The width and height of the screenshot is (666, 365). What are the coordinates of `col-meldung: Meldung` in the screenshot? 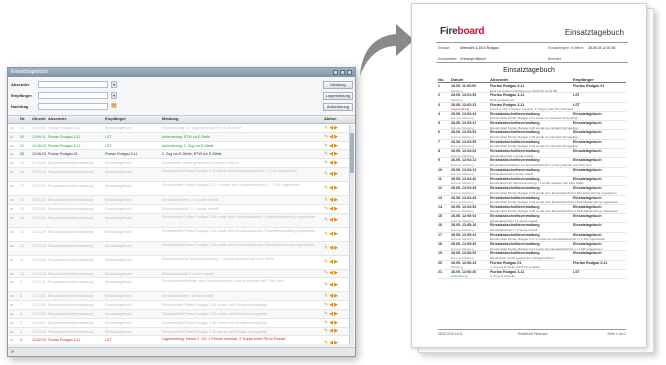 It's located at (241, 119).